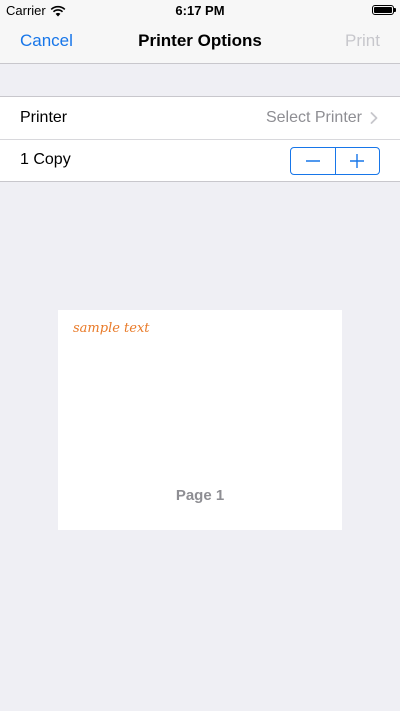 This screenshot has width=400, height=711. I want to click on printer-options-table: Printer Select Printer 1 Copy, so click(200, 139).